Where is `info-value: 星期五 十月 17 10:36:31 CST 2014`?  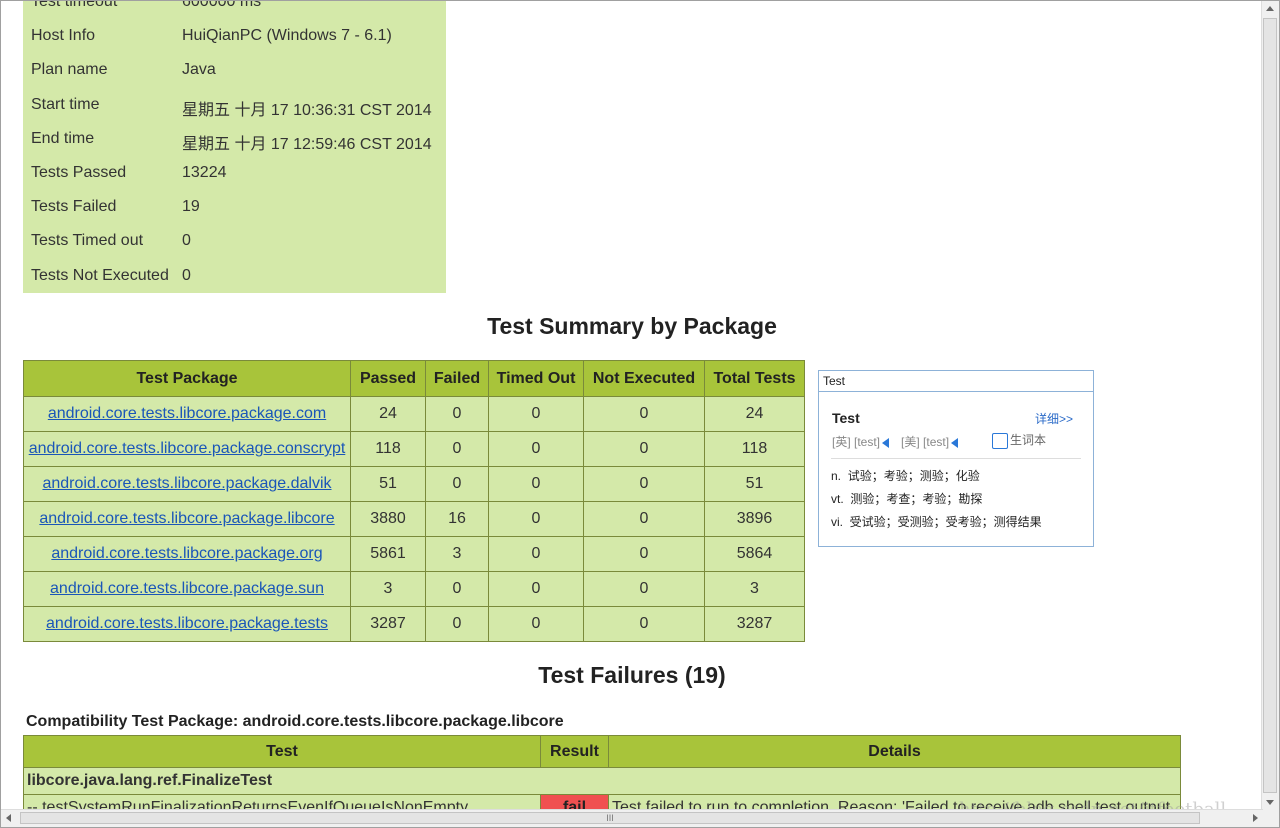 info-value: 星期五 十月 17 10:36:31 CST 2014 is located at coordinates (307, 110).